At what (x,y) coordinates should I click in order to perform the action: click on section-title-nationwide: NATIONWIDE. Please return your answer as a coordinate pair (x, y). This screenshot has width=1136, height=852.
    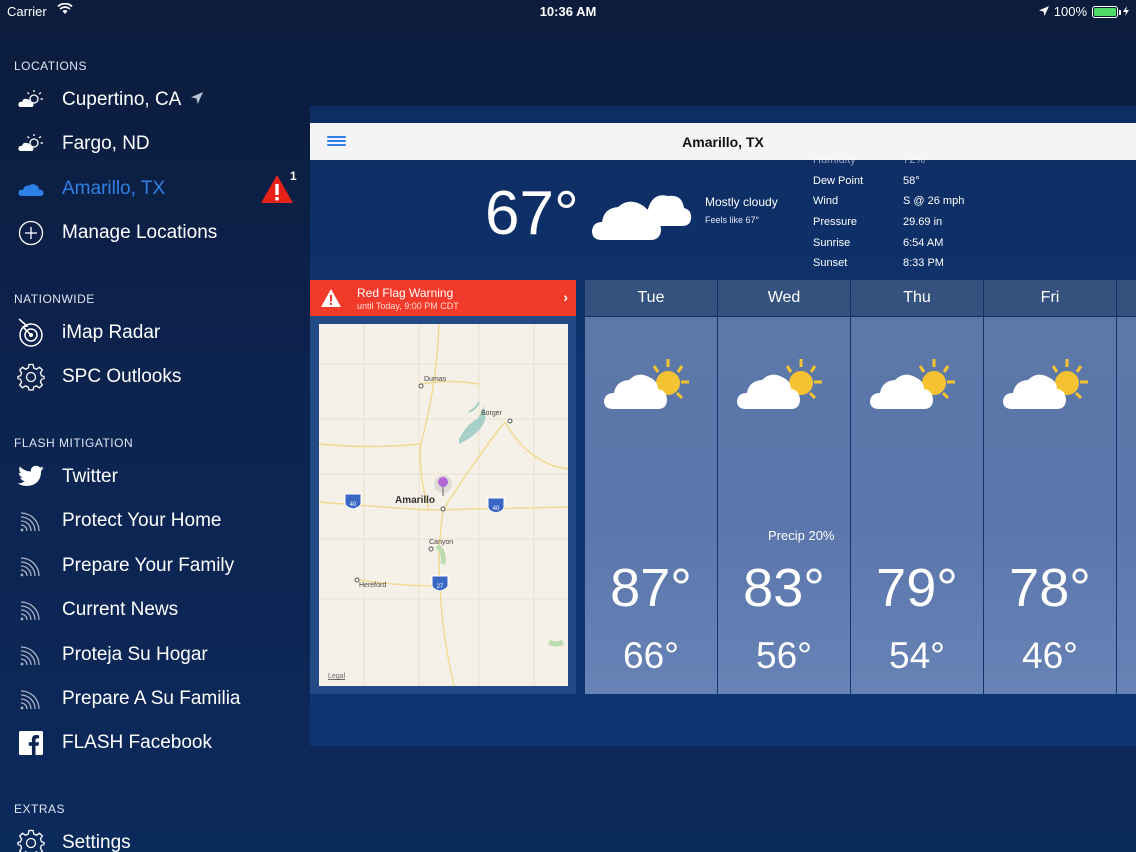
    Looking at the image, I should click on (54, 299).